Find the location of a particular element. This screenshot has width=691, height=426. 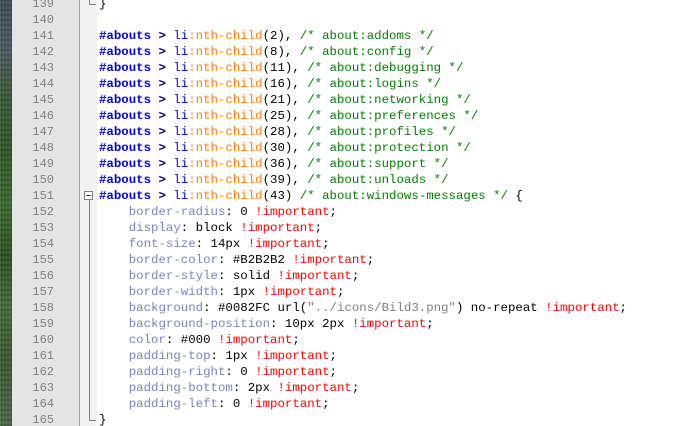

code-text: padding-right: 0 !important; is located at coordinates (218, 372).